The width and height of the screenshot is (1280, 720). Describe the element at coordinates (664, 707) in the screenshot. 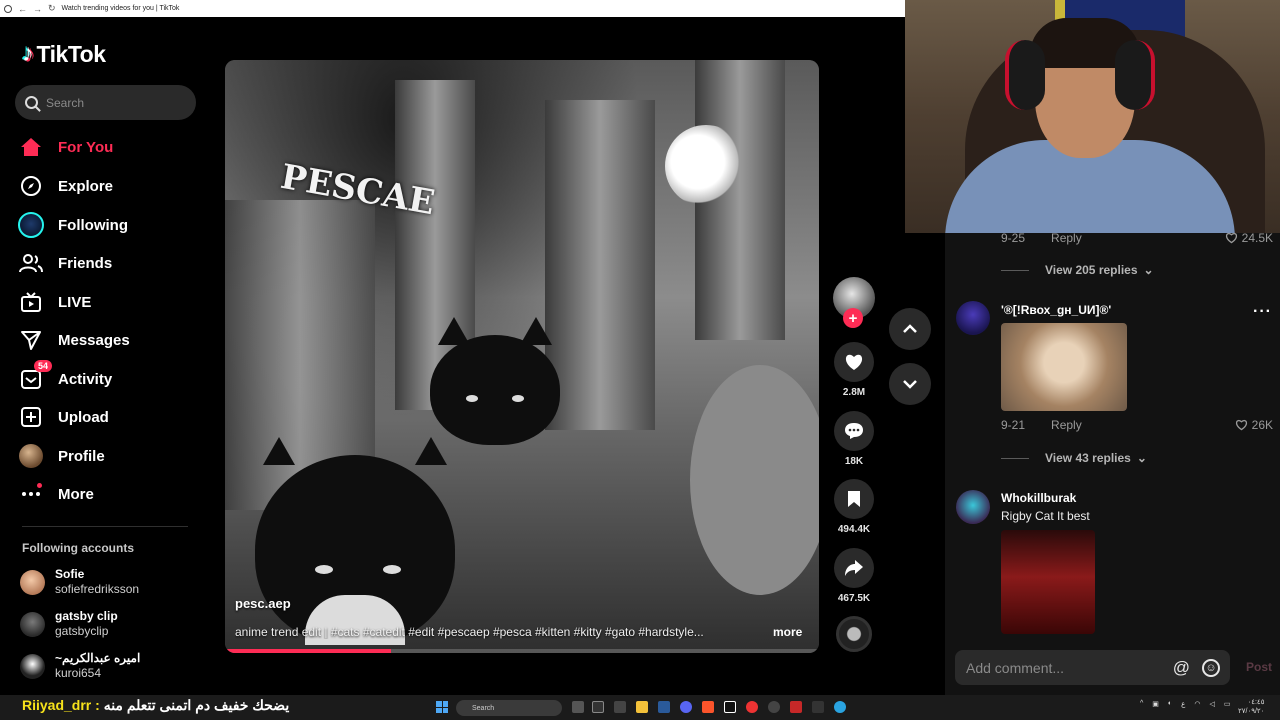

I see `steam-icon` at that location.